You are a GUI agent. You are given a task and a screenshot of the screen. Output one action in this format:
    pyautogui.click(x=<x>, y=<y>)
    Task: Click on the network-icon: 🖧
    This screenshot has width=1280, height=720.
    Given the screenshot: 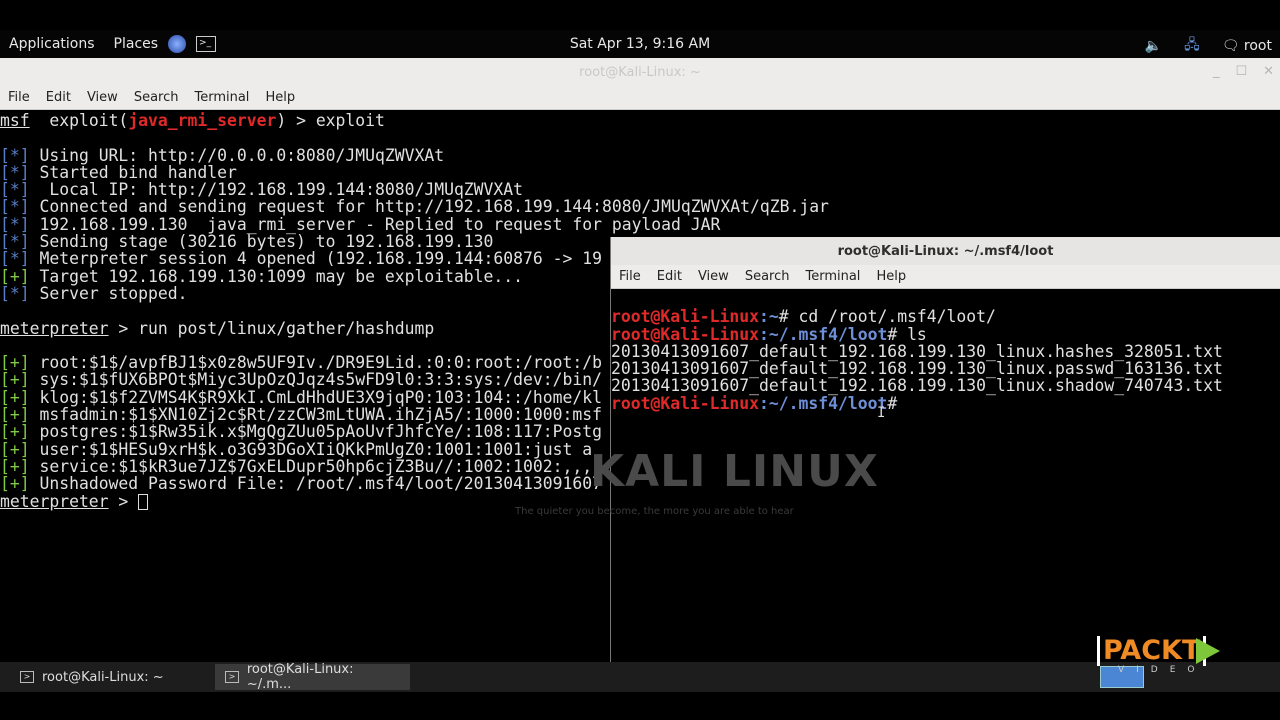 What is the action you would take?
    pyautogui.click(x=1192, y=46)
    